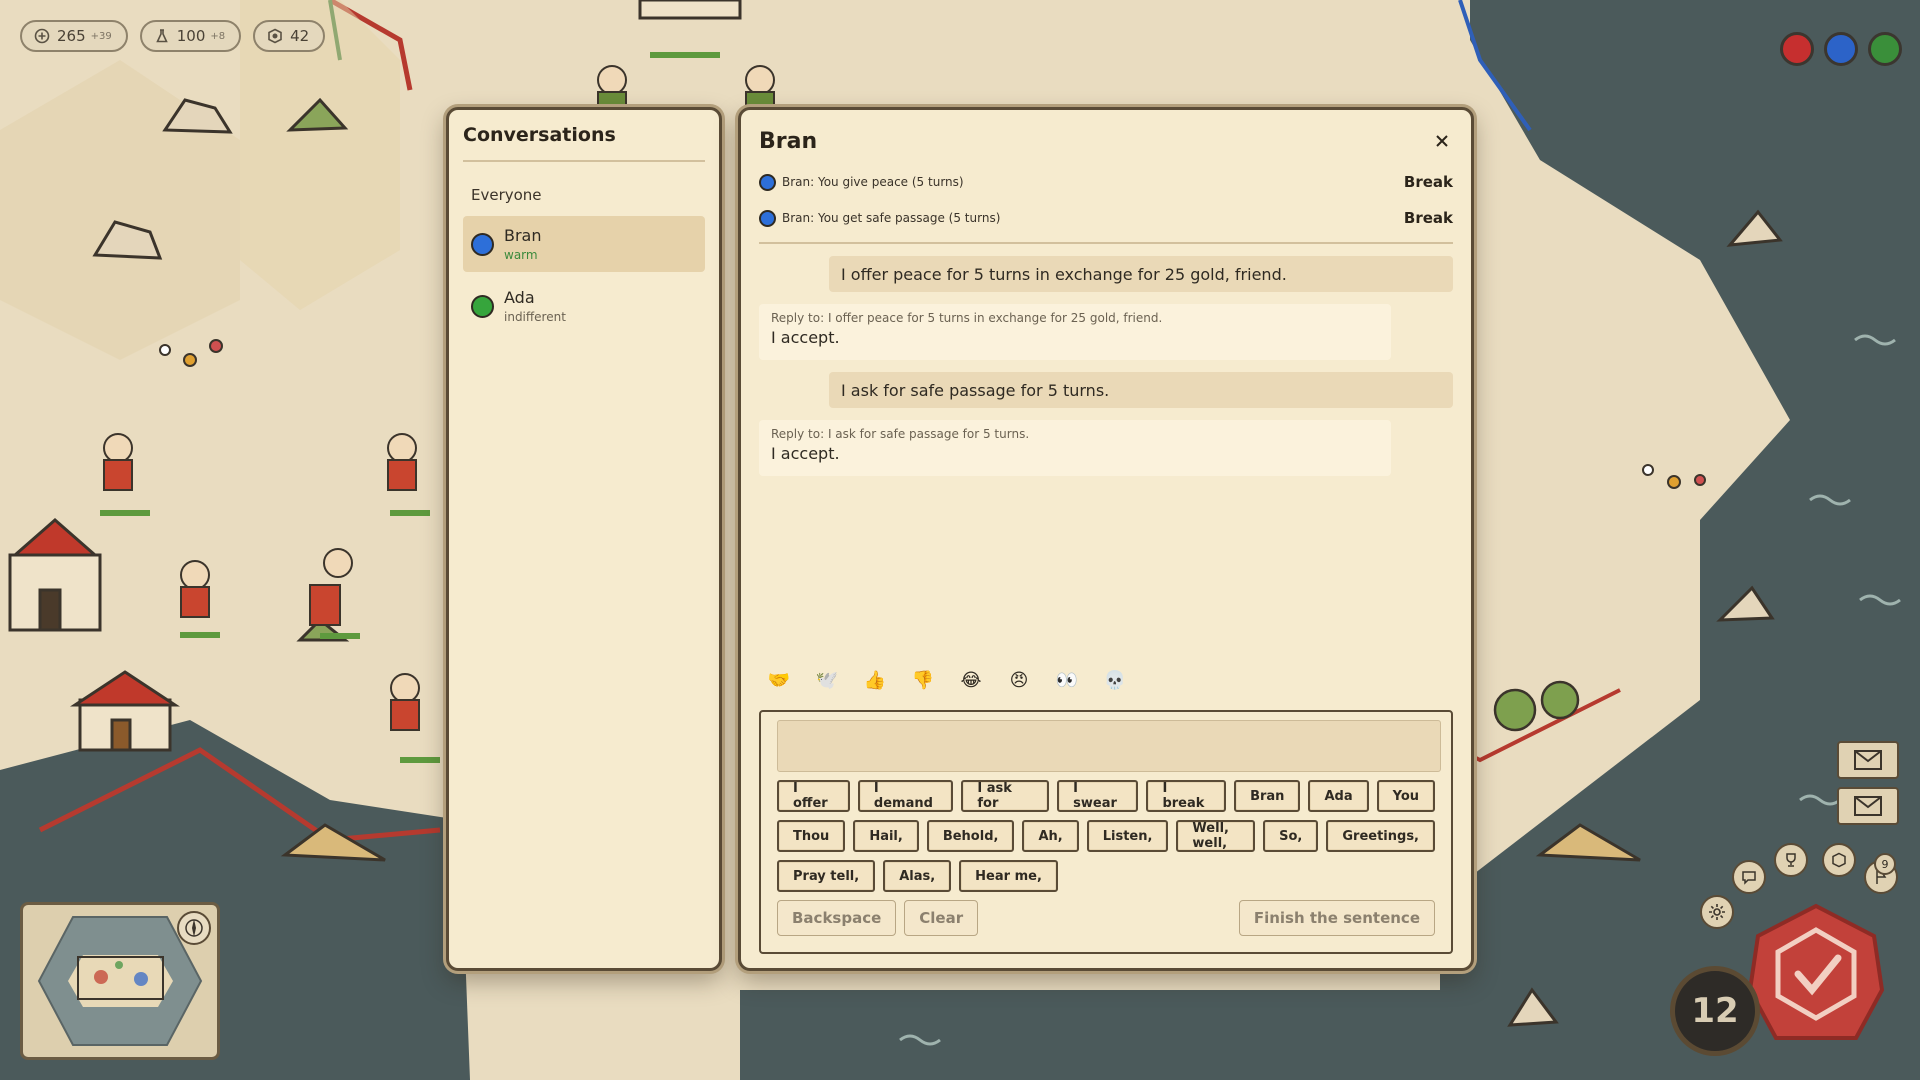 Image resolution: width=1920 pixels, height=1080 pixels. What do you see at coordinates (1338, 796) in the screenshot?
I see `word-button: Ada` at bounding box center [1338, 796].